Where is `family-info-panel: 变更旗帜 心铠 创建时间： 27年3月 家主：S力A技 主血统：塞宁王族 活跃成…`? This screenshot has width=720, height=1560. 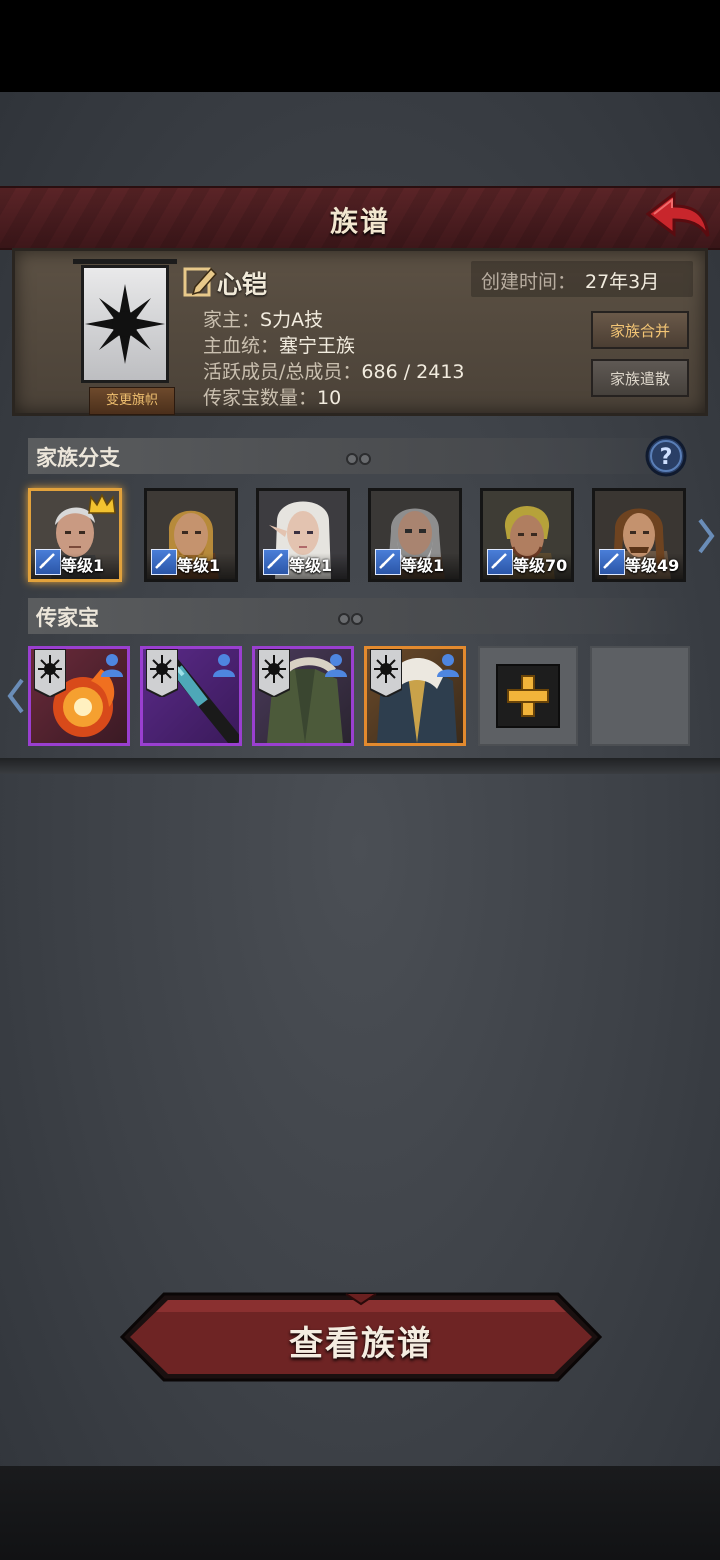
family-info-panel: 变更旗帜 心铠 创建时间： 27年3月 家主：S力A技 主血统：塞宁王族 活跃成… is located at coordinates (360, 332).